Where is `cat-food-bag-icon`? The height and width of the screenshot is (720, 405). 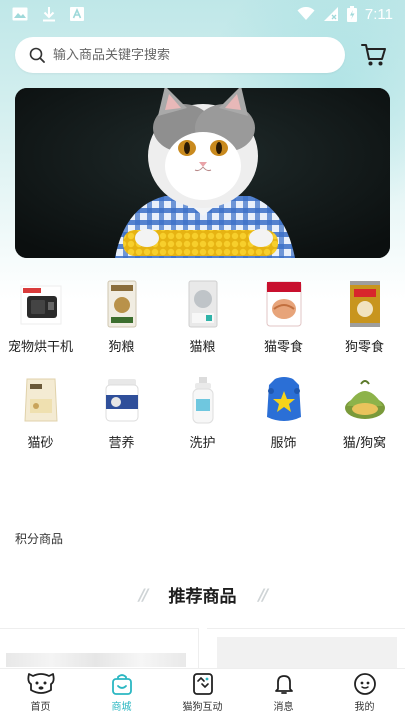 cat-food-bag-icon is located at coordinates (203, 304).